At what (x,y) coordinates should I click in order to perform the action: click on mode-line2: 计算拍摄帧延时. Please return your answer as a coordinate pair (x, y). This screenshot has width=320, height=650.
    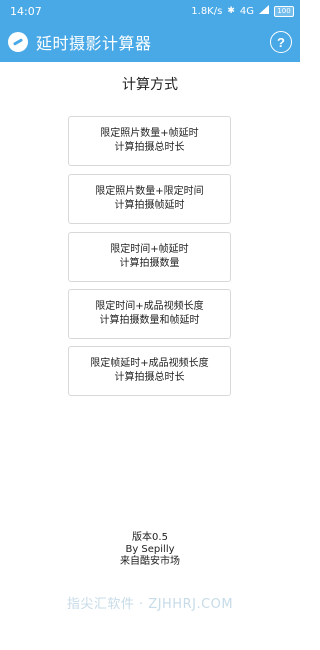
    Looking at the image, I should click on (149, 205).